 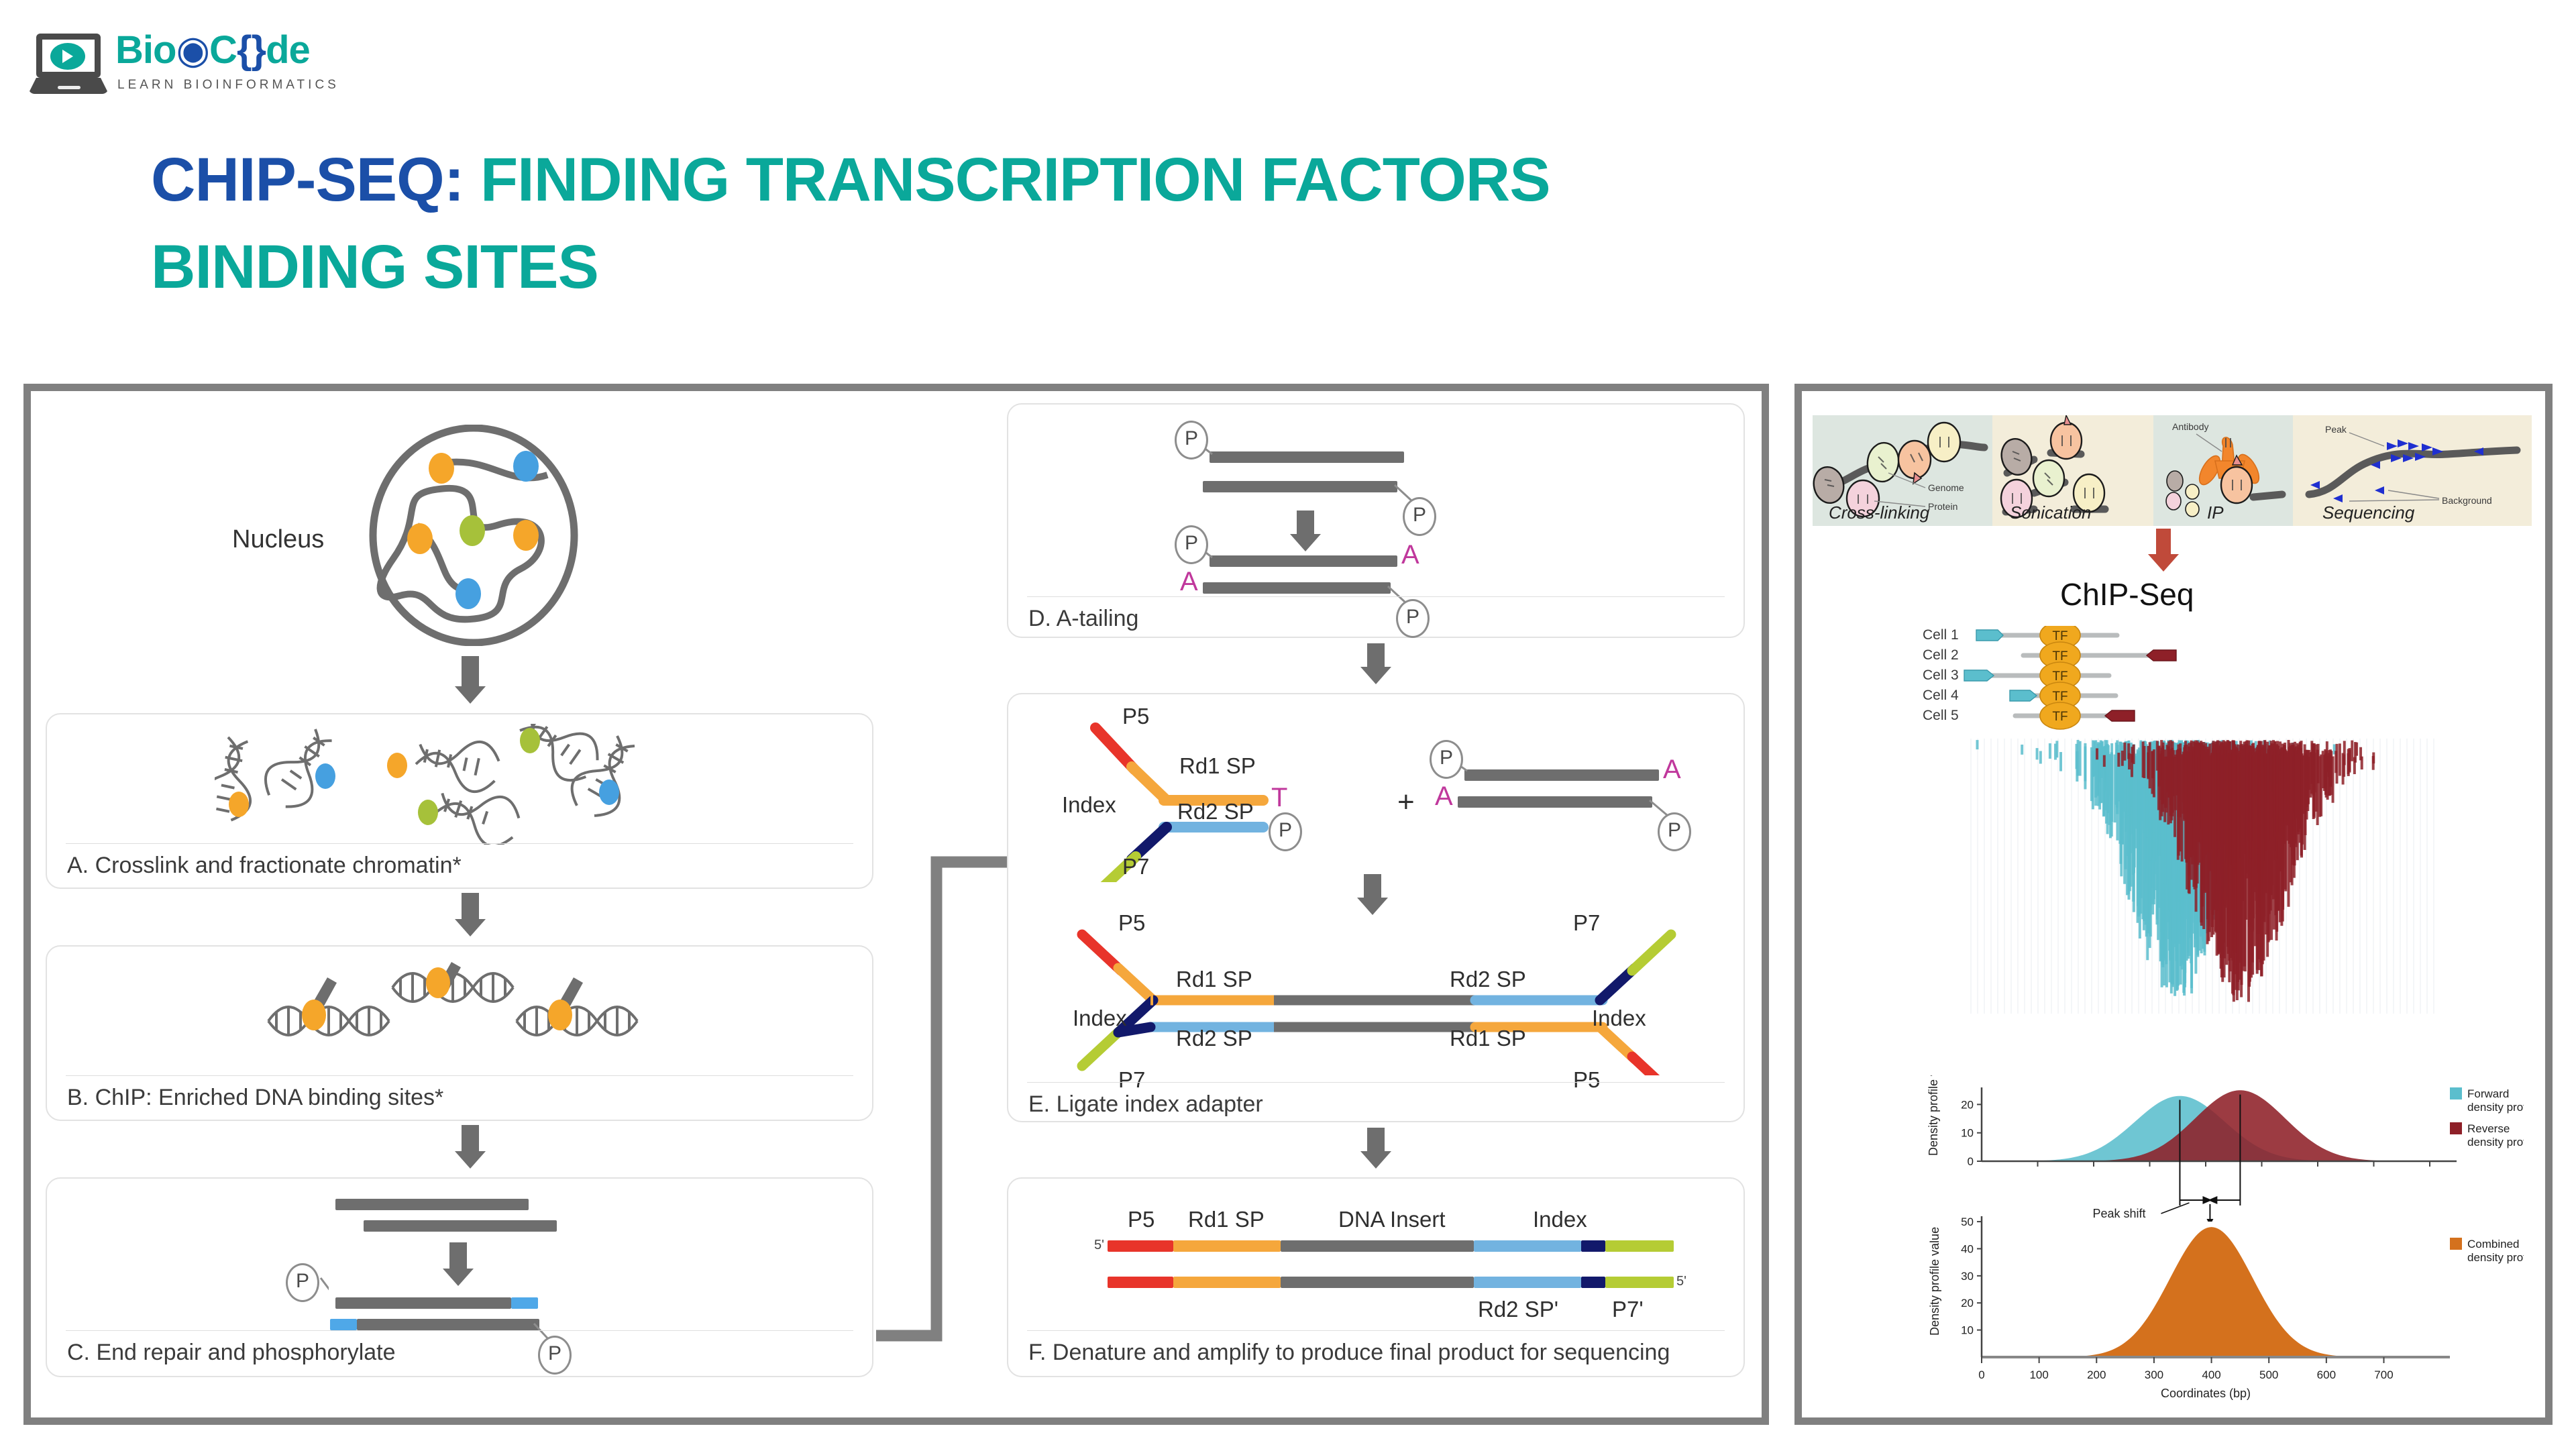 I want to click on step-caption-c: C. End repair and phosphorylate, so click(x=231, y=1352).